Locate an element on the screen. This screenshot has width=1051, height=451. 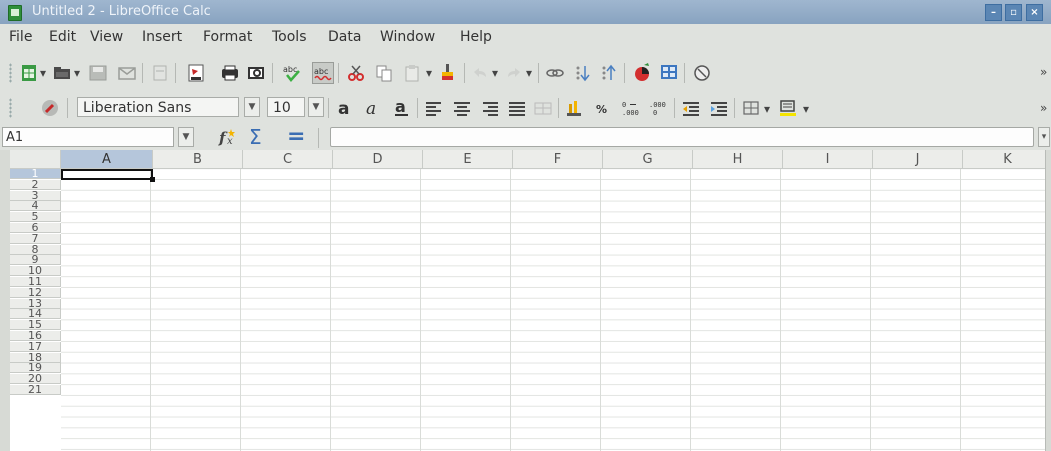
justify-icon is located at coordinates (517, 108).